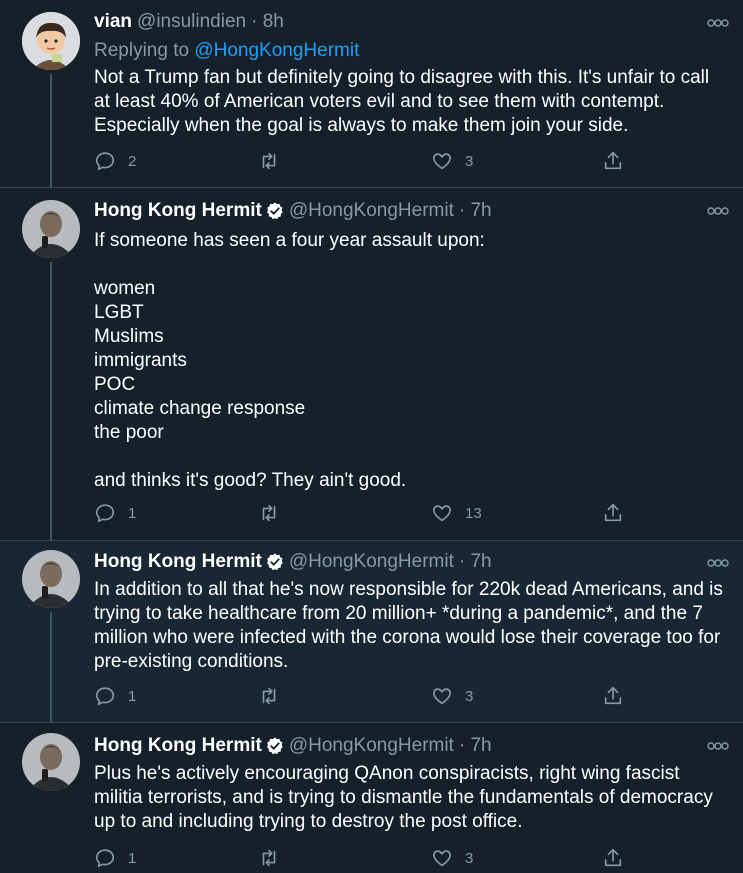 The height and width of the screenshot is (873, 743). I want to click on author-name: vian, so click(113, 22).